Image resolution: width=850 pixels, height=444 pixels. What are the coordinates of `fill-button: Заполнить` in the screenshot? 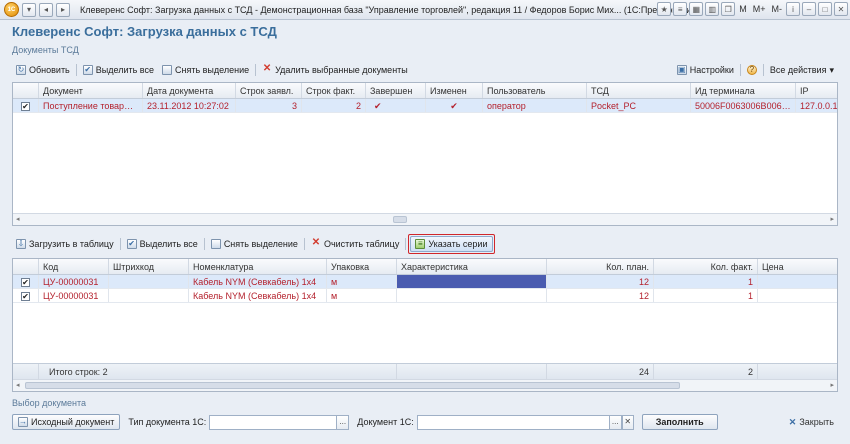 It's located at (679, 422).